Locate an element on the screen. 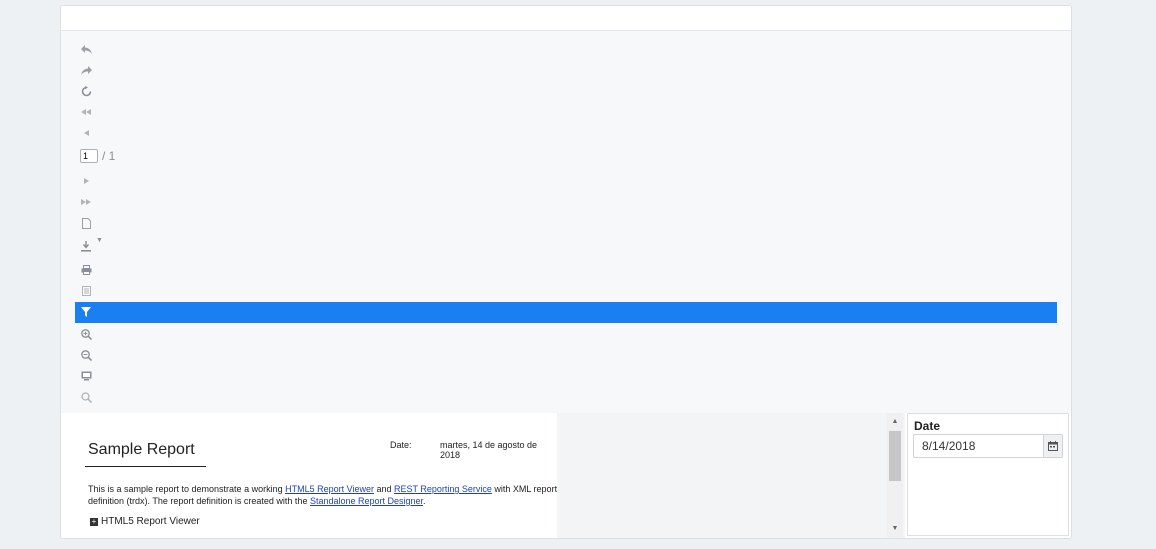 This screenshot has height=549, width=1156. forward-button is located at coordinates (566, 70).